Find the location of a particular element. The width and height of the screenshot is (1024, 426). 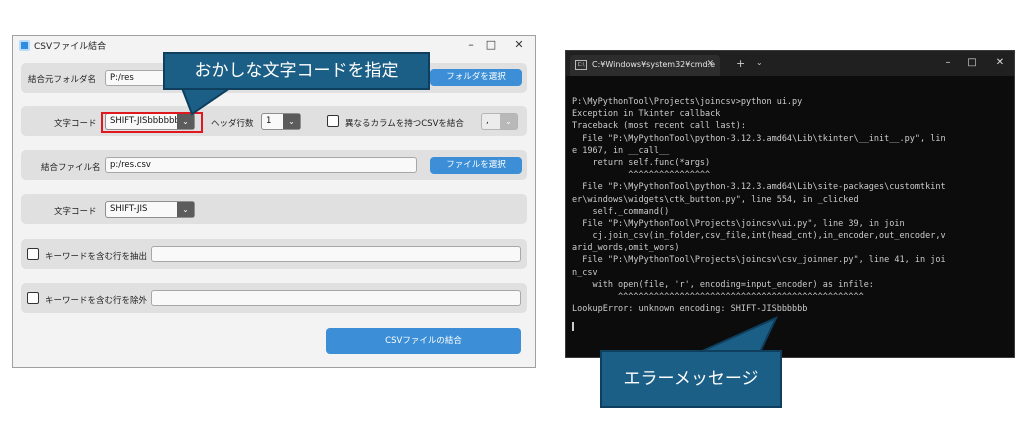

header-rows-label: ヘッダ行数 is located at coordinates (232, 124).